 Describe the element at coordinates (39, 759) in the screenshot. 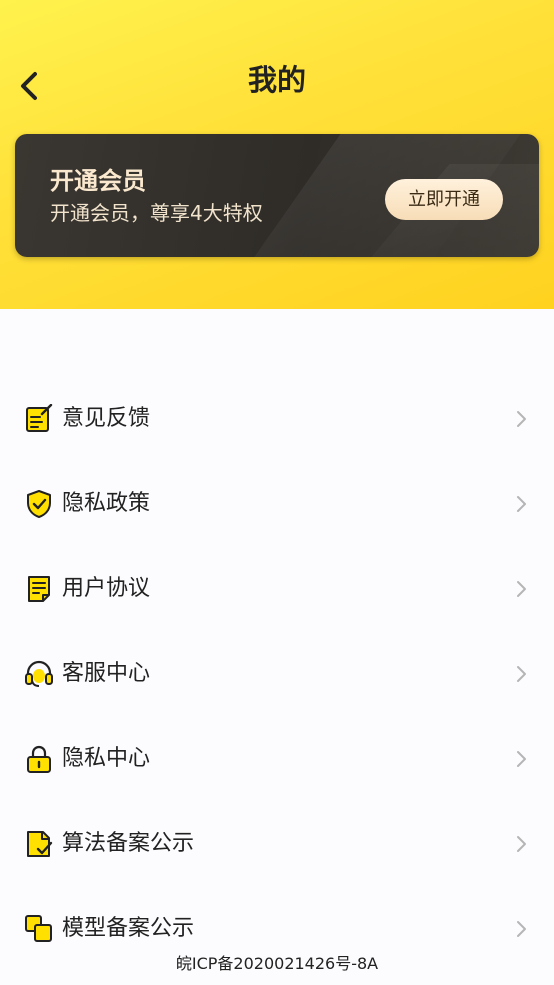

I see `lock-icon` at that location.